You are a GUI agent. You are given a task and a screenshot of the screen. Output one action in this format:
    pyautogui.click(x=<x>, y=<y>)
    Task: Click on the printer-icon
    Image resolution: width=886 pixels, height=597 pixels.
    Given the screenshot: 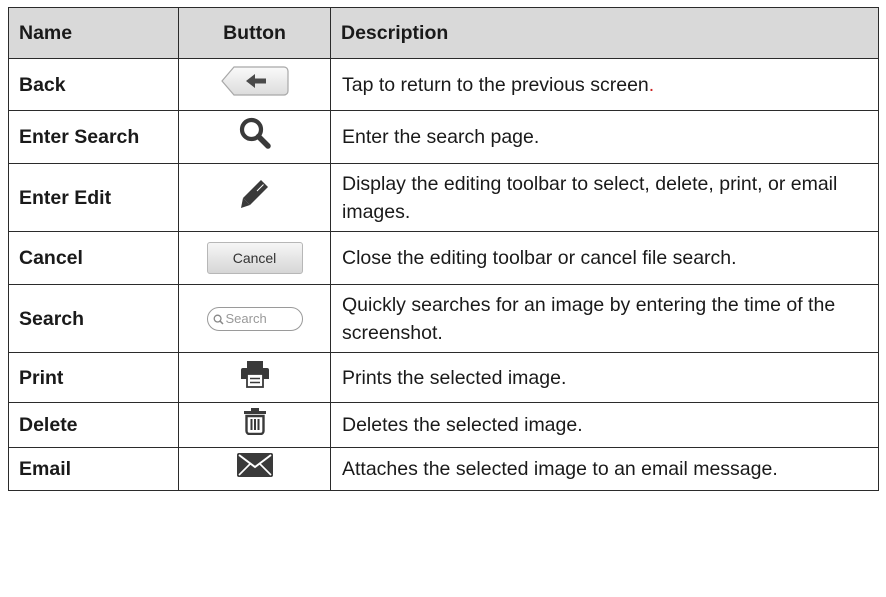 What is the action you would take?
    pyautogui.click(x=255, y=378)
    